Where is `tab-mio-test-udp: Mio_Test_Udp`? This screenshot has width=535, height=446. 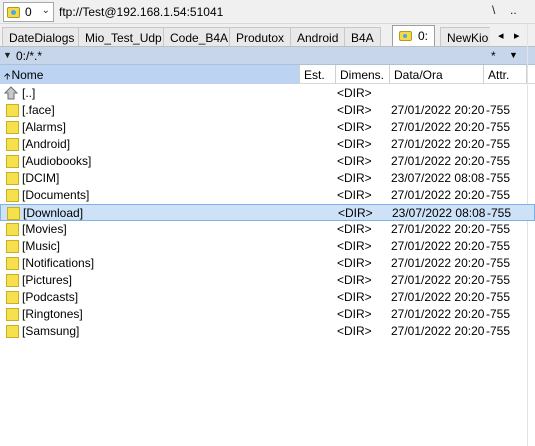 tab-mio-test-udp: Mio_Test_Udp is located at coordinates (123, 36).